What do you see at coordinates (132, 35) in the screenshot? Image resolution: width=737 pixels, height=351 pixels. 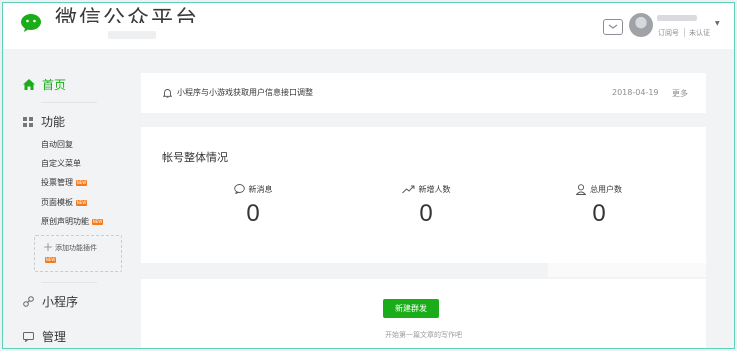 I see `brand-subtitle-blurred` at bounding box center [132, 35].